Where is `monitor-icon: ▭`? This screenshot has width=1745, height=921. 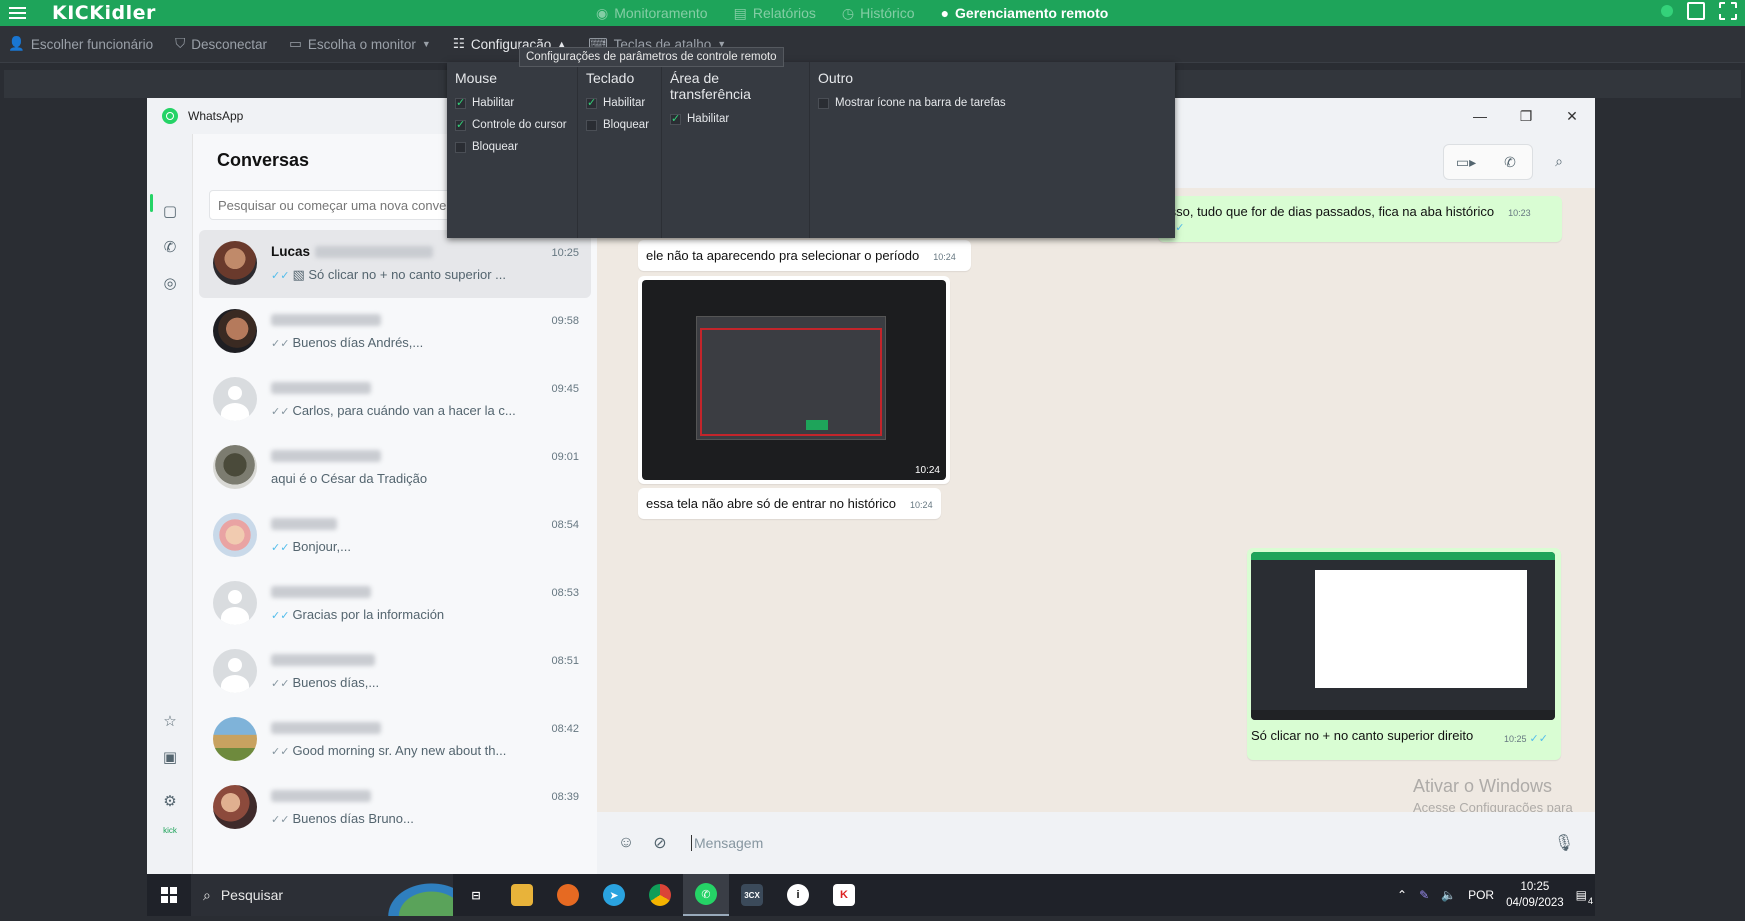
monitor-icon: ▭ is located at coordinates (295, 43).